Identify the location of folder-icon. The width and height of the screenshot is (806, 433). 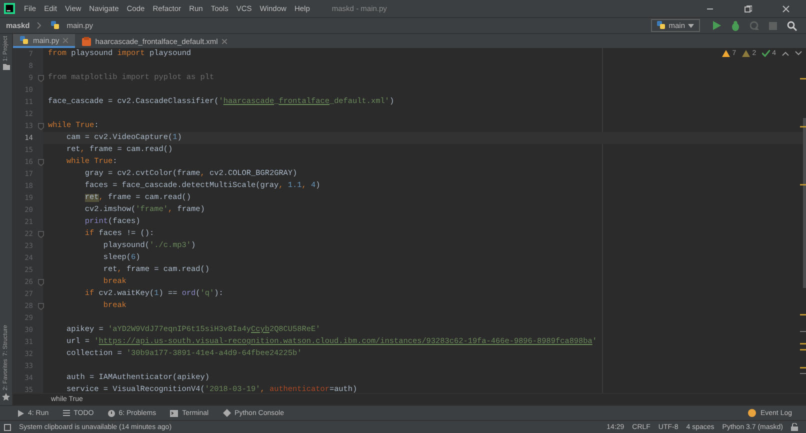
(6, 67).